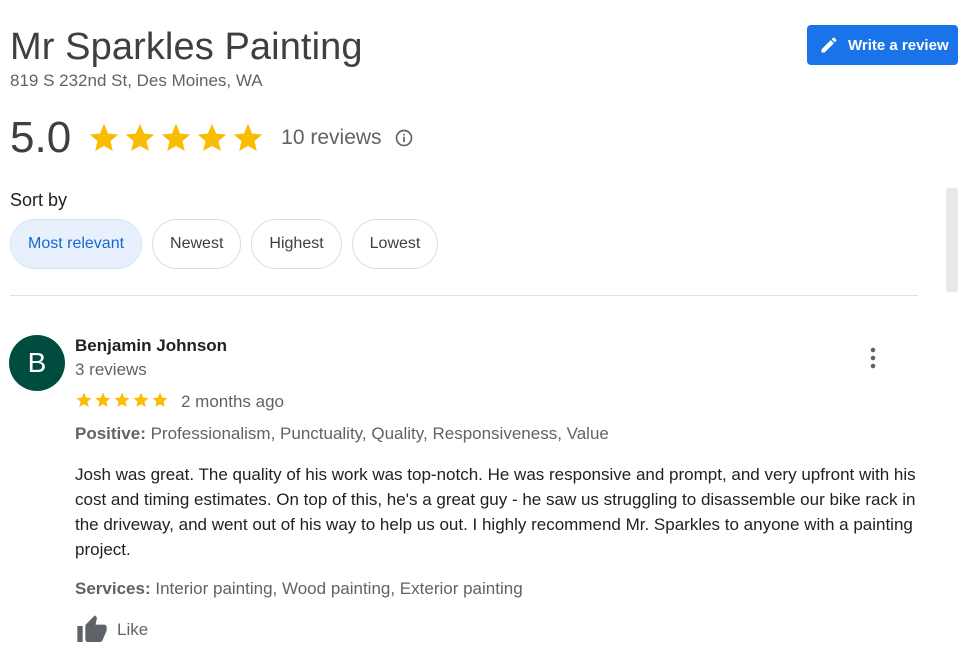 Image resolution: width=966 pixels, height=649 pixels. I want to click on like-label: Like, so click(133, 629).